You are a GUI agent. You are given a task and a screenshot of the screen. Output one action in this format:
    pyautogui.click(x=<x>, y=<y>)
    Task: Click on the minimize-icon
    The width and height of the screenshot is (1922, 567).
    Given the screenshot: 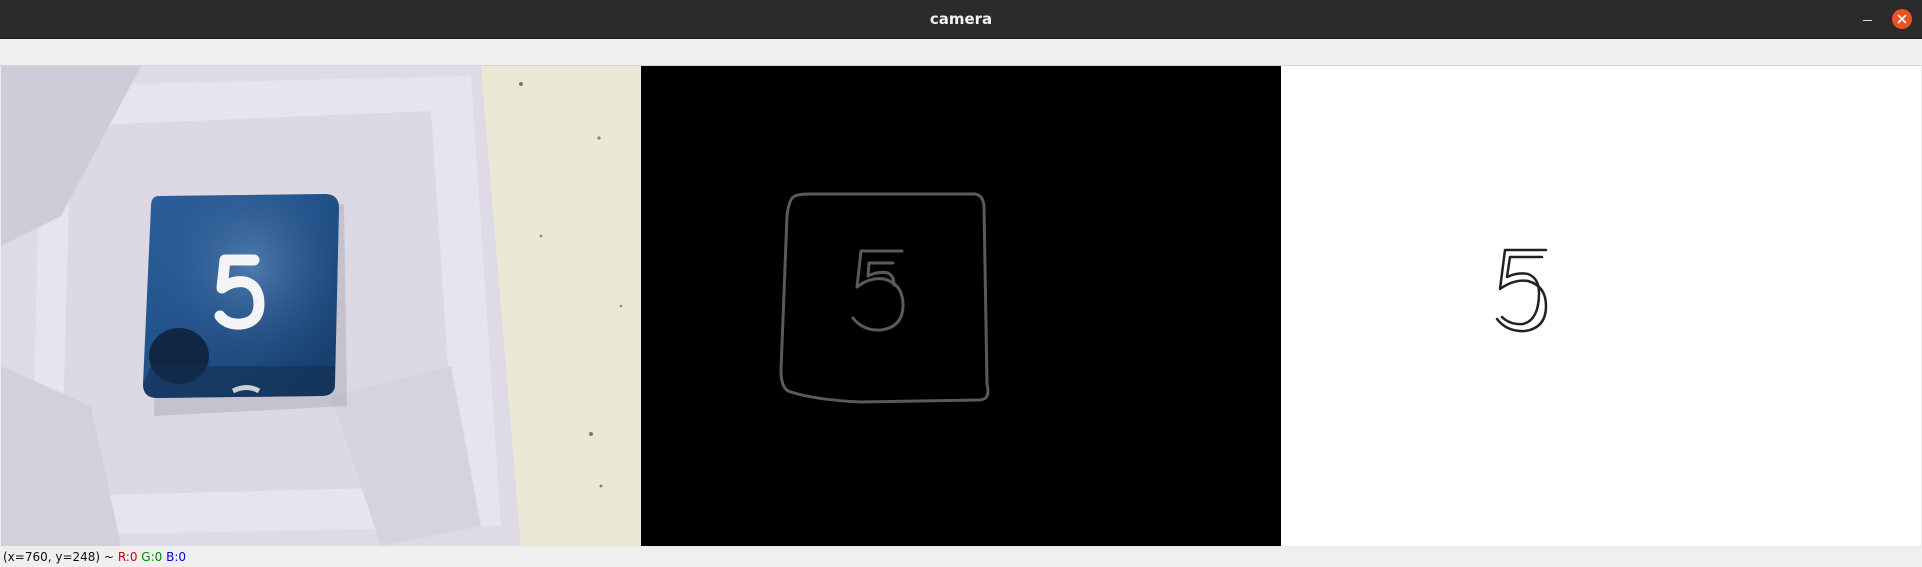 What is the action you would take?
    pyautogui.click(x=1867, y=20)
    